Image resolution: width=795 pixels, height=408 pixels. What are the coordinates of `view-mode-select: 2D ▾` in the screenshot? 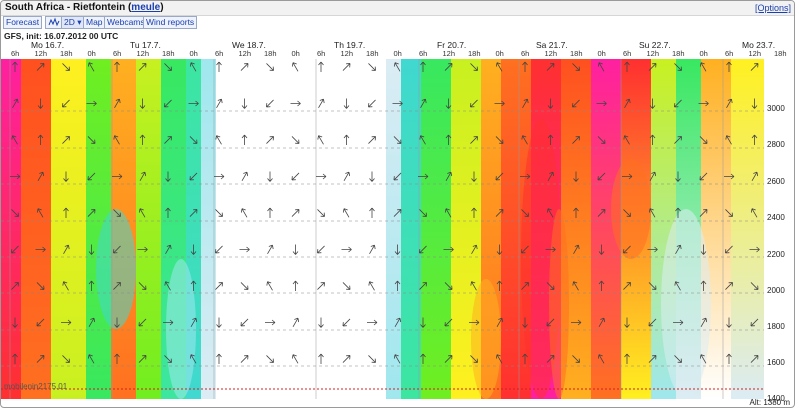 It's located at (73, 22).